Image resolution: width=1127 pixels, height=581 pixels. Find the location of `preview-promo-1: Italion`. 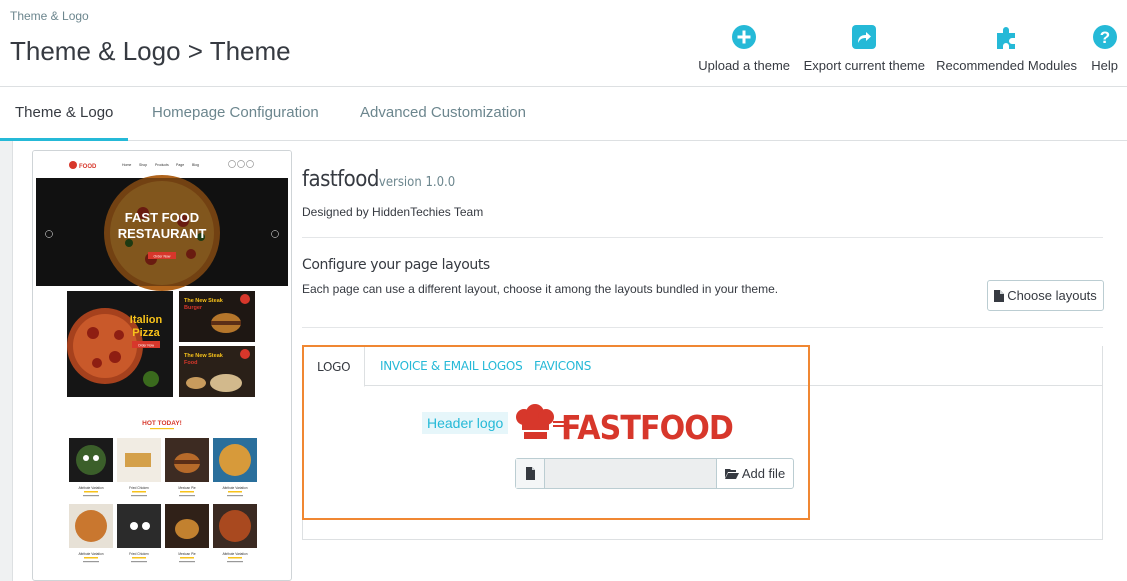

preview-promo-1: Italion is located at coordinates (146, 320).